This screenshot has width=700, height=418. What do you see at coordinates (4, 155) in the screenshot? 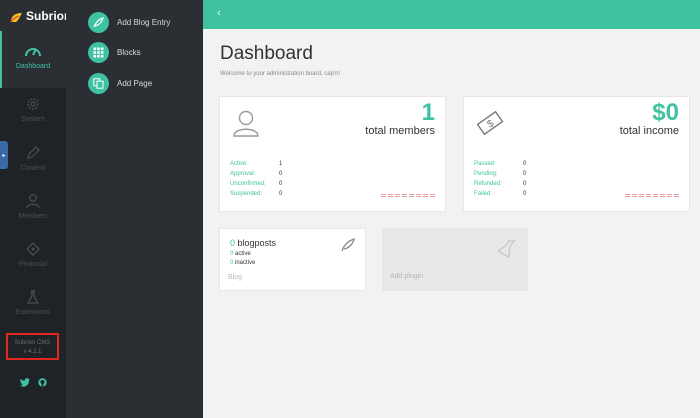
I see `panel-toggle-button: ▸` at bounding box center [4, 155].